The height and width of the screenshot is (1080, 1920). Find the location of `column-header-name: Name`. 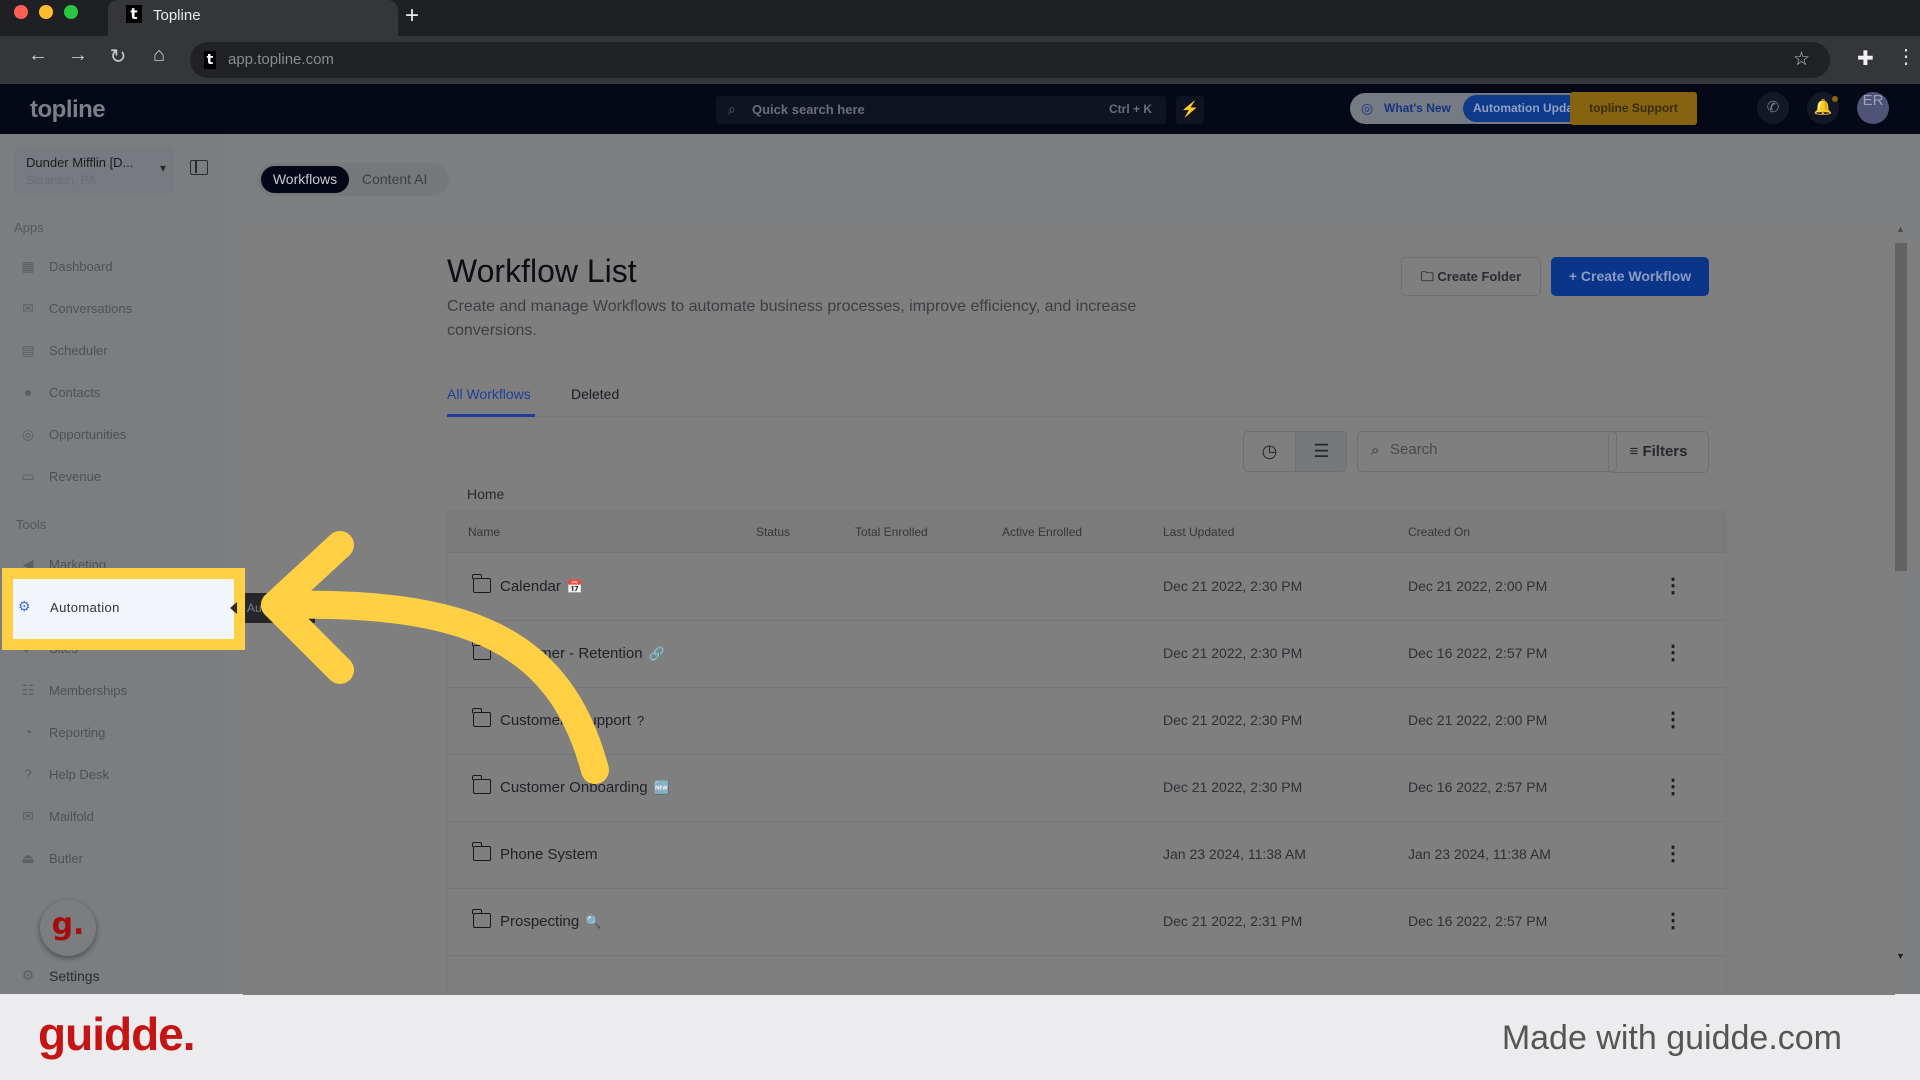

column-header-name: Name is located at coordinates (484, 532).